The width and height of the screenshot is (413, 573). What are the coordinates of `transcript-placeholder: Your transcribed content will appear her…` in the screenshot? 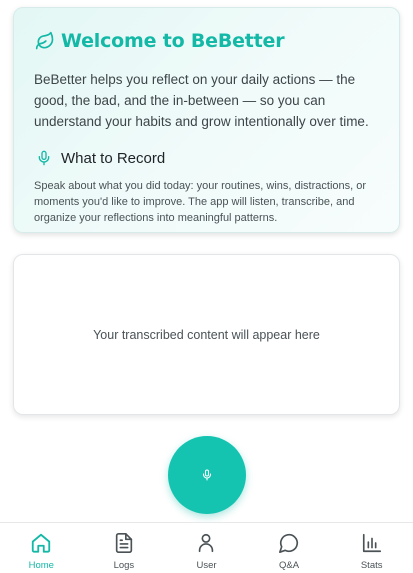 It's located at (206, 334).